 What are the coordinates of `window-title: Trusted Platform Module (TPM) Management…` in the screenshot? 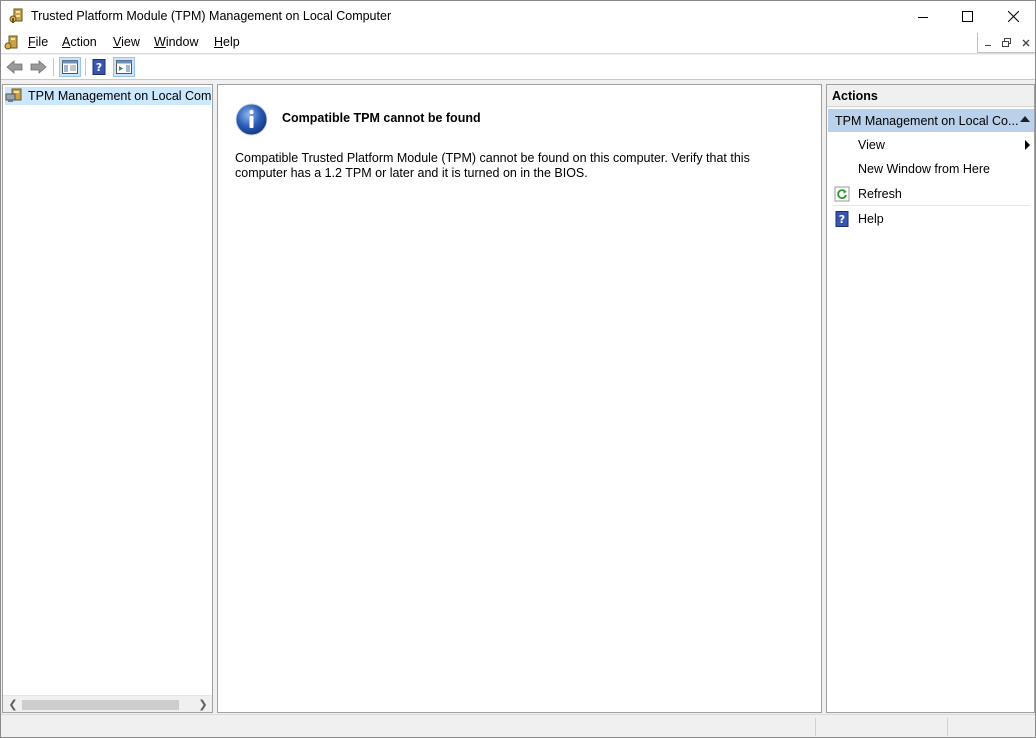 It's located at (211, 16).